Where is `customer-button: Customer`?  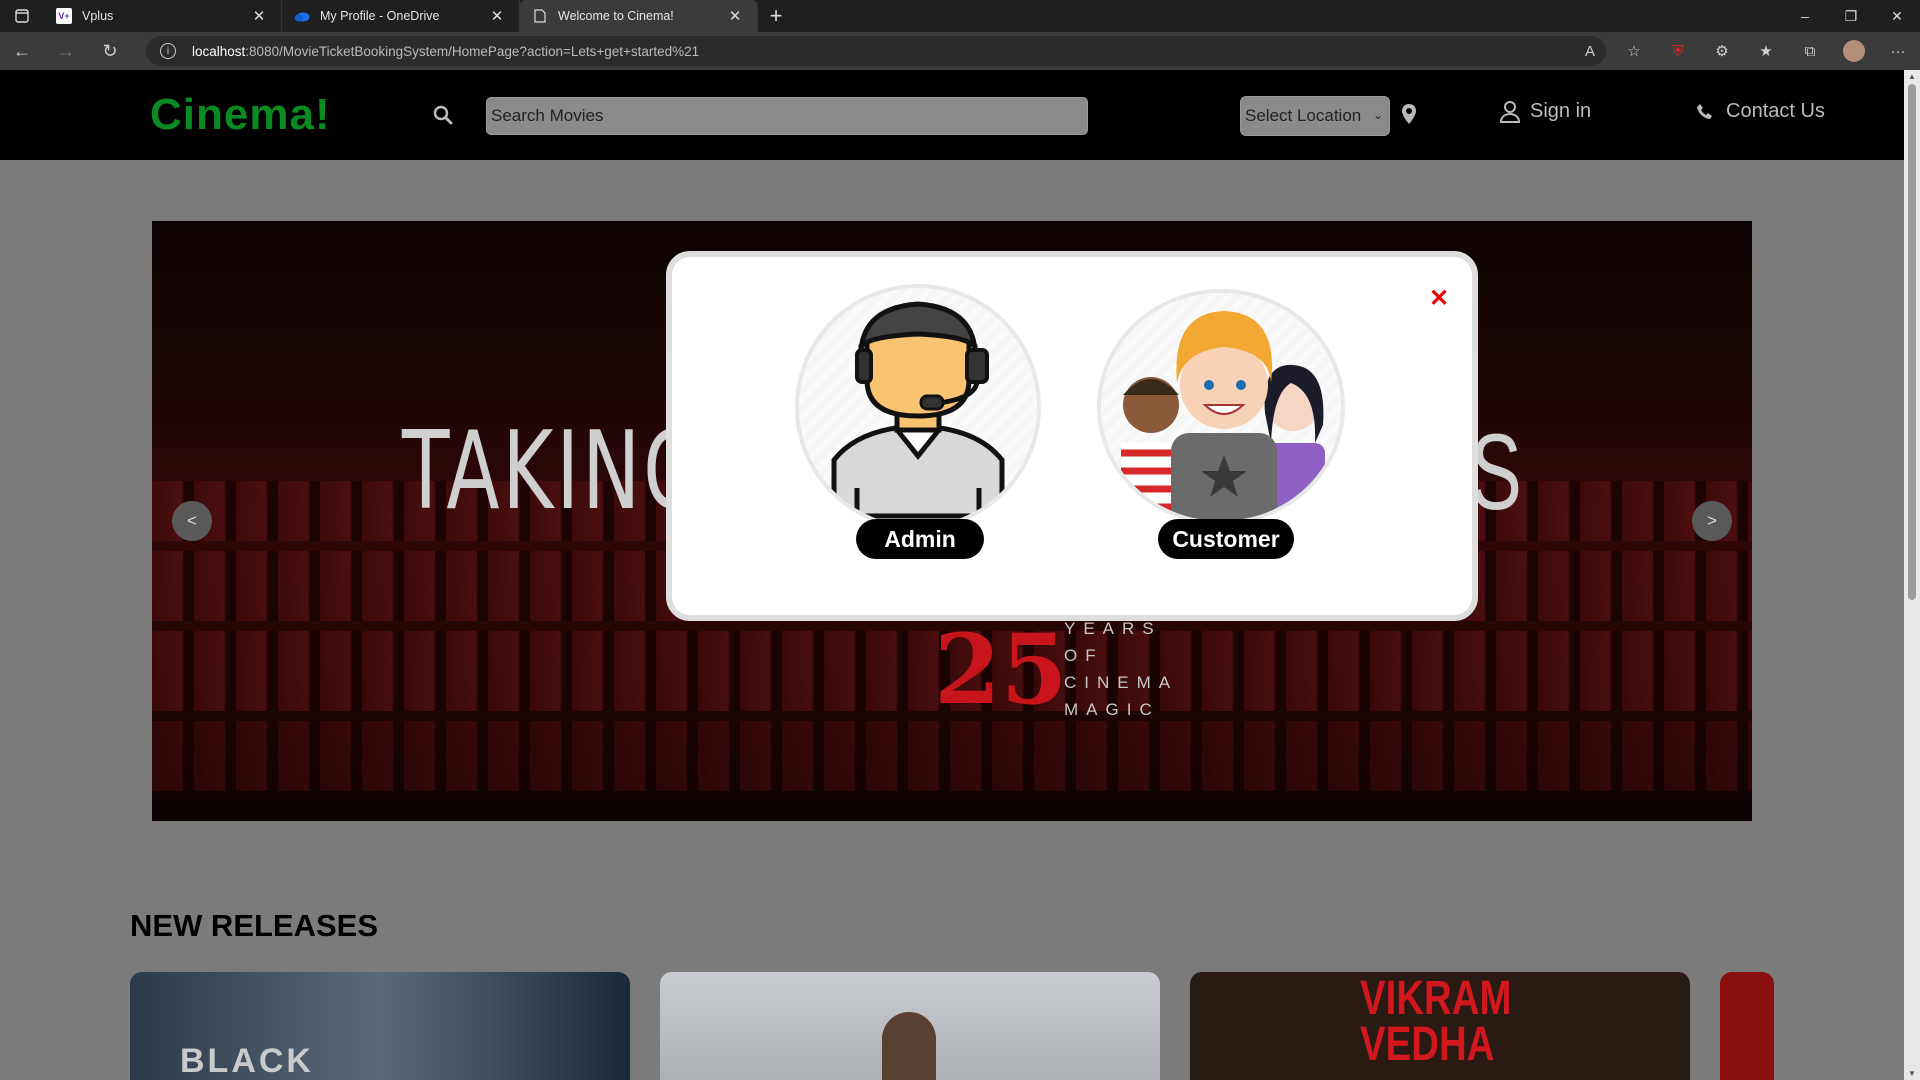 customer-button: Customer is located at coordinates (1226, 539).